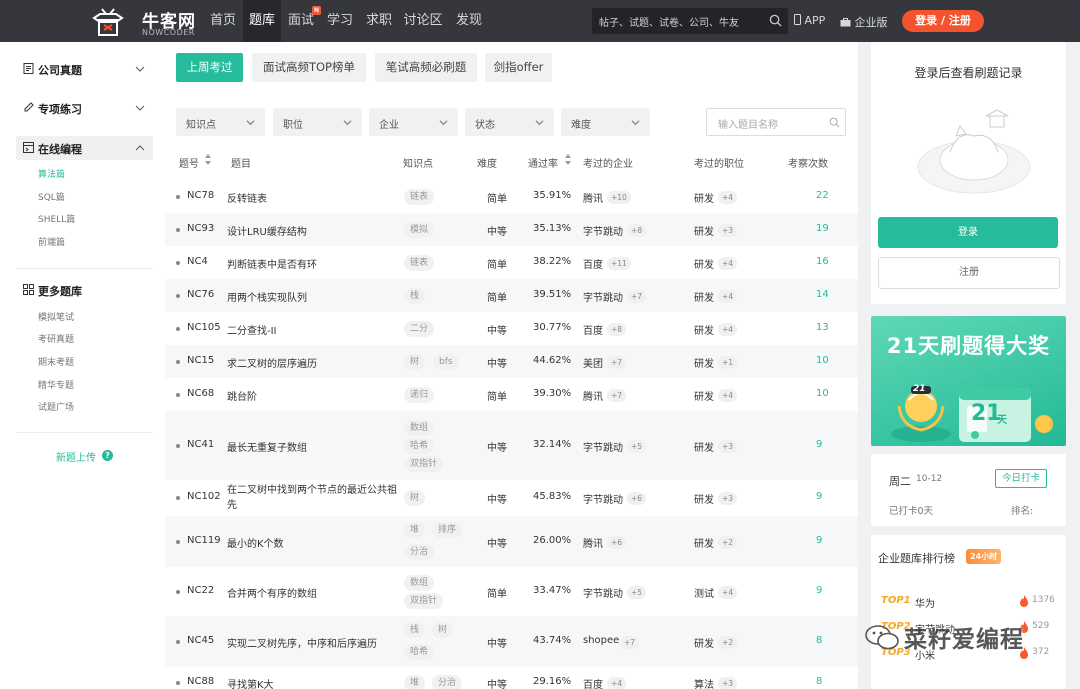 Image resolution: width=1080 pixels, height=689 pixels. What do you see at coordinates (511, 229) in the screenshot?
I see `table-row: NC93 设计LRU缓存结构 模拟 中等 35.13% 字节跳动 +8 研发 +3 19` at bounding box center [511, 229].